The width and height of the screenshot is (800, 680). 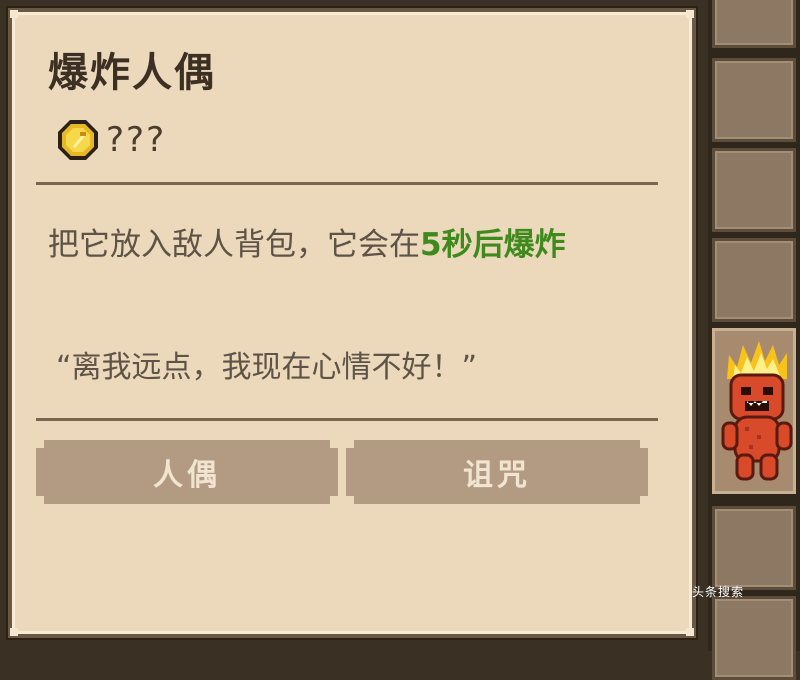 What do you see at coordinates (187, 472) in the screenshot?
I see `tag-doll: 人偶` at bounding box center [187, 472].